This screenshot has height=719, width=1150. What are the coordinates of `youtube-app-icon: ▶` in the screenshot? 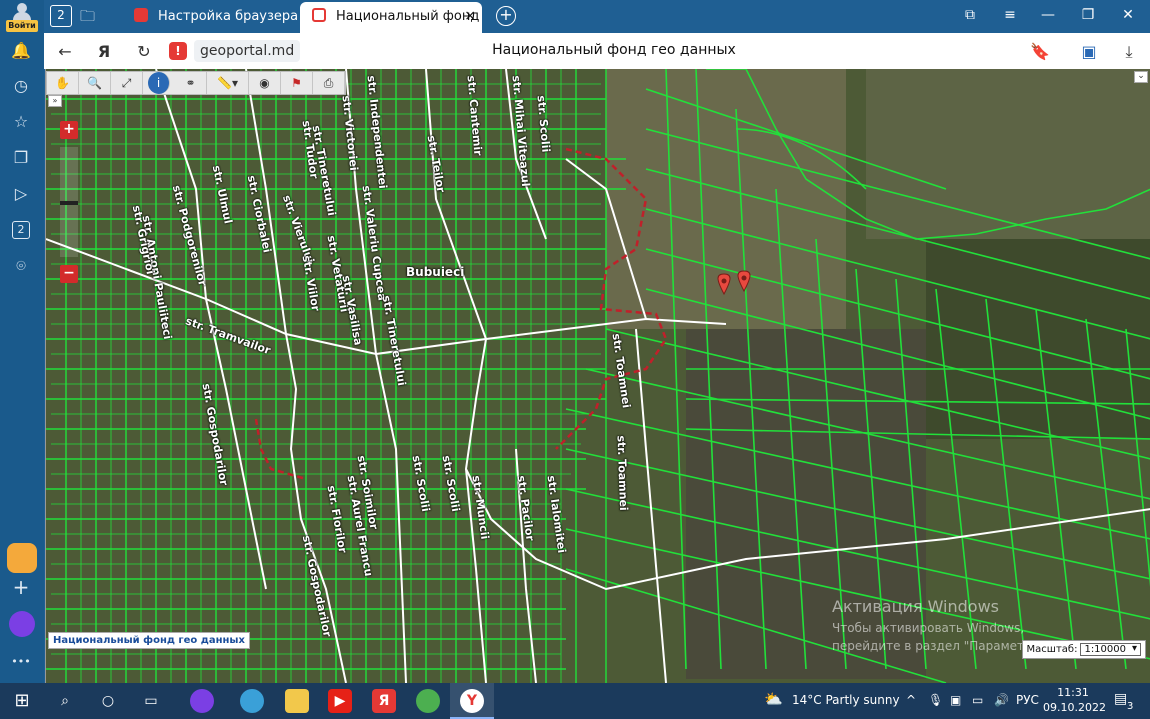 It's located at (340, 701).